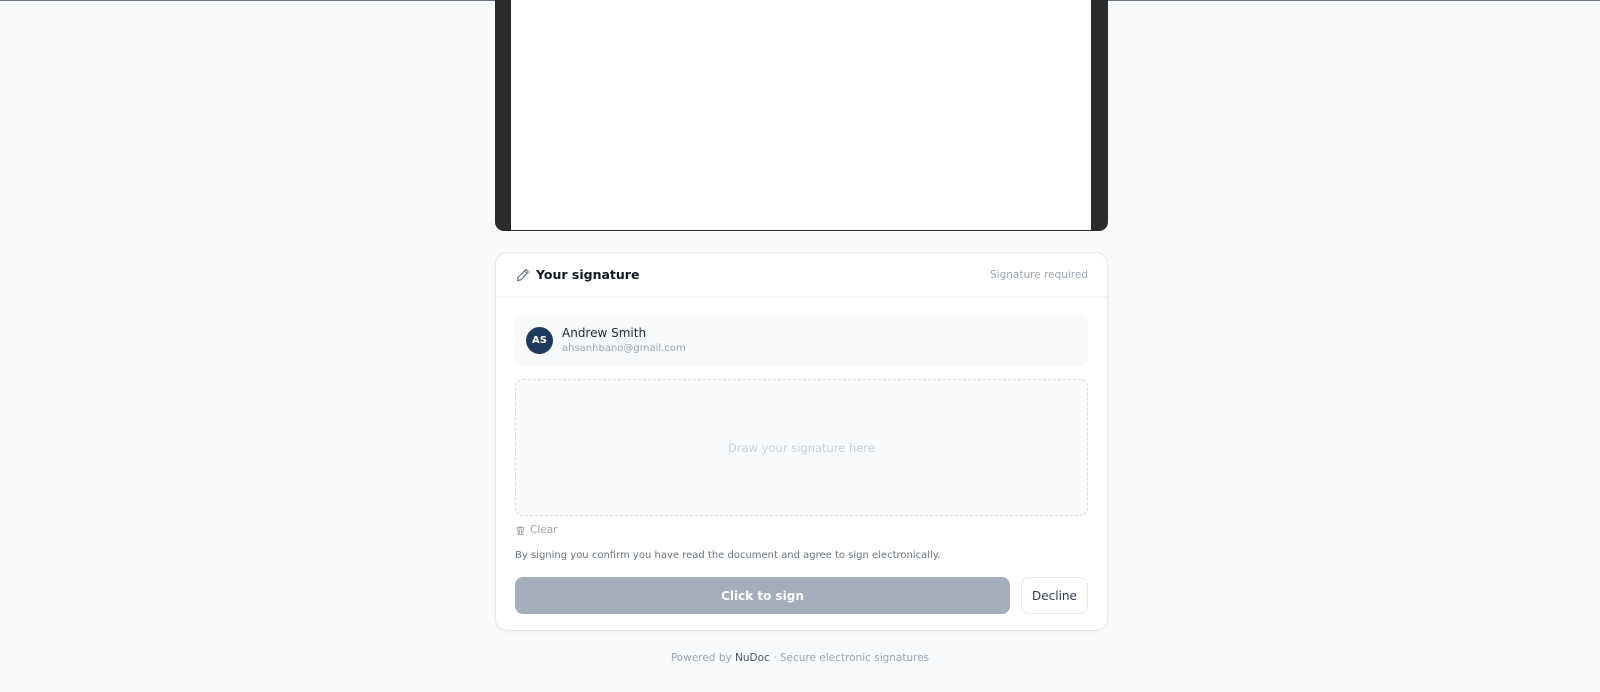 This screenshot has width=1600, height=692. I want to click on signature-pad-placeholder: Draw your signature here, so click(801, 447).